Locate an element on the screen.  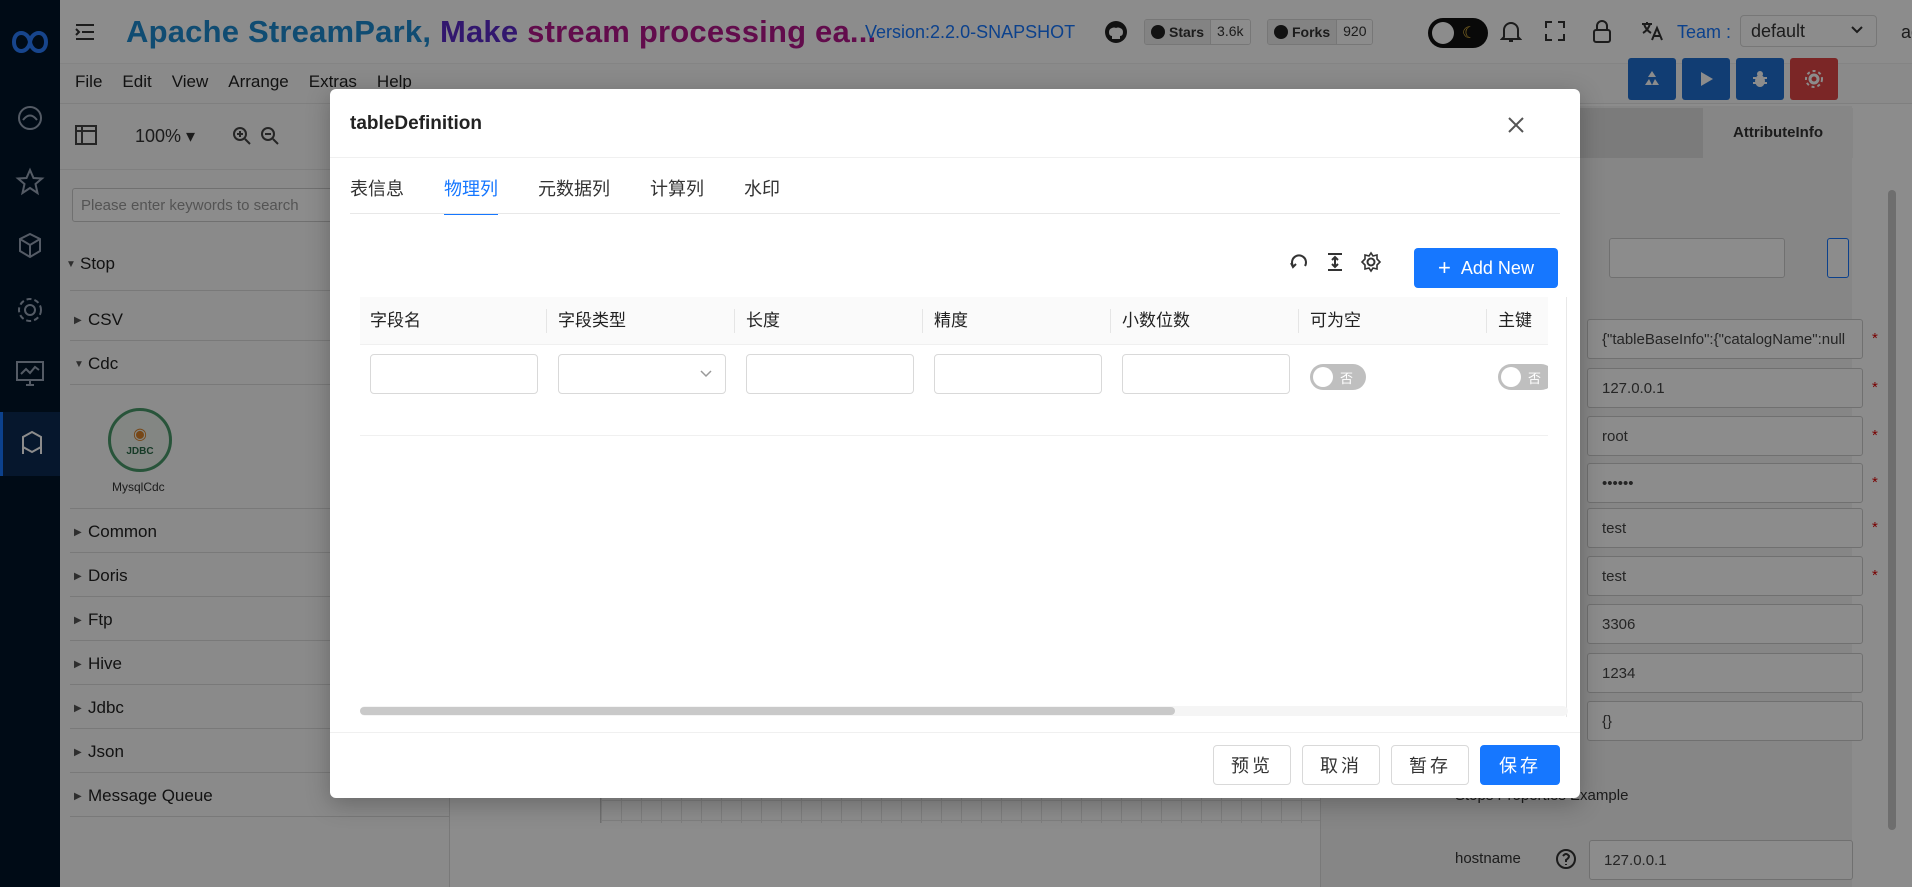
field-name-input is located at coordinates (454, 374).